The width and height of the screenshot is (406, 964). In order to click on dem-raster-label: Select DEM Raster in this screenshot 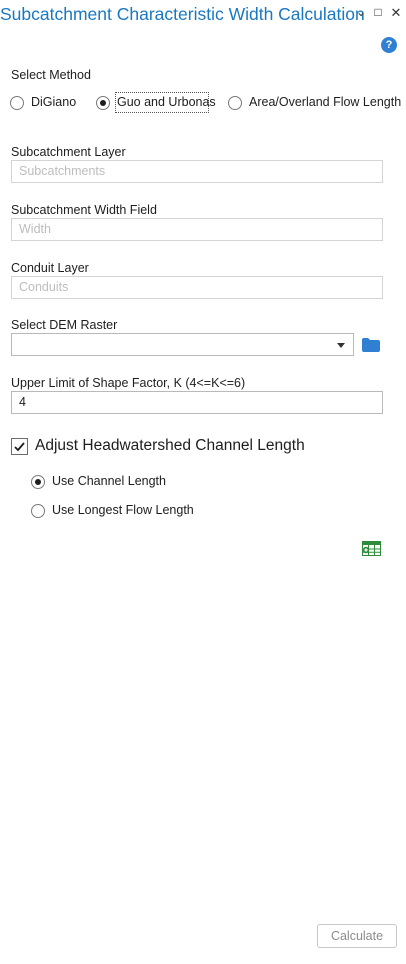, I will do `click(64, 325)`.